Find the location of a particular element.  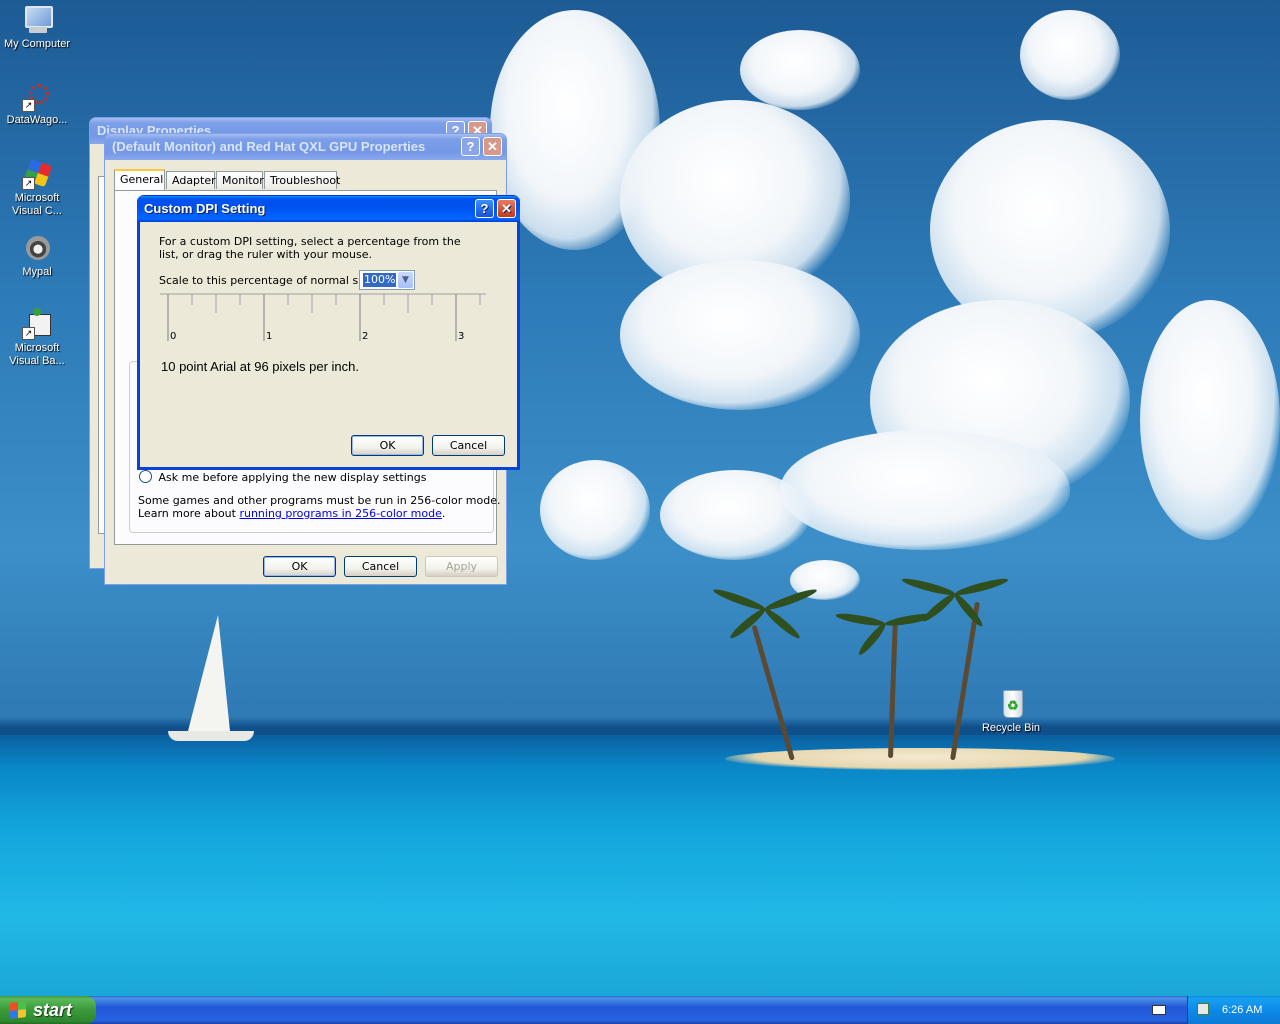

desktop-icon-label: My Computer is located at coordinates (37, 44).